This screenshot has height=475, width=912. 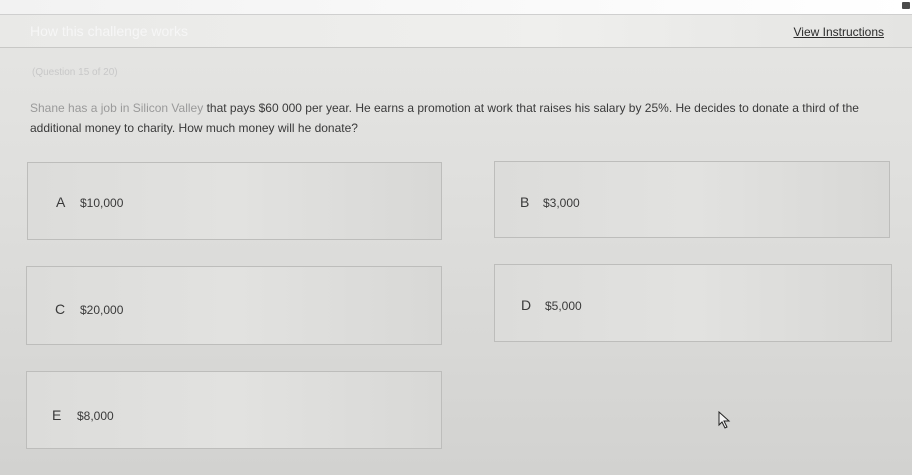 I want to click on option-letter: D, so click(x=526, y=305).